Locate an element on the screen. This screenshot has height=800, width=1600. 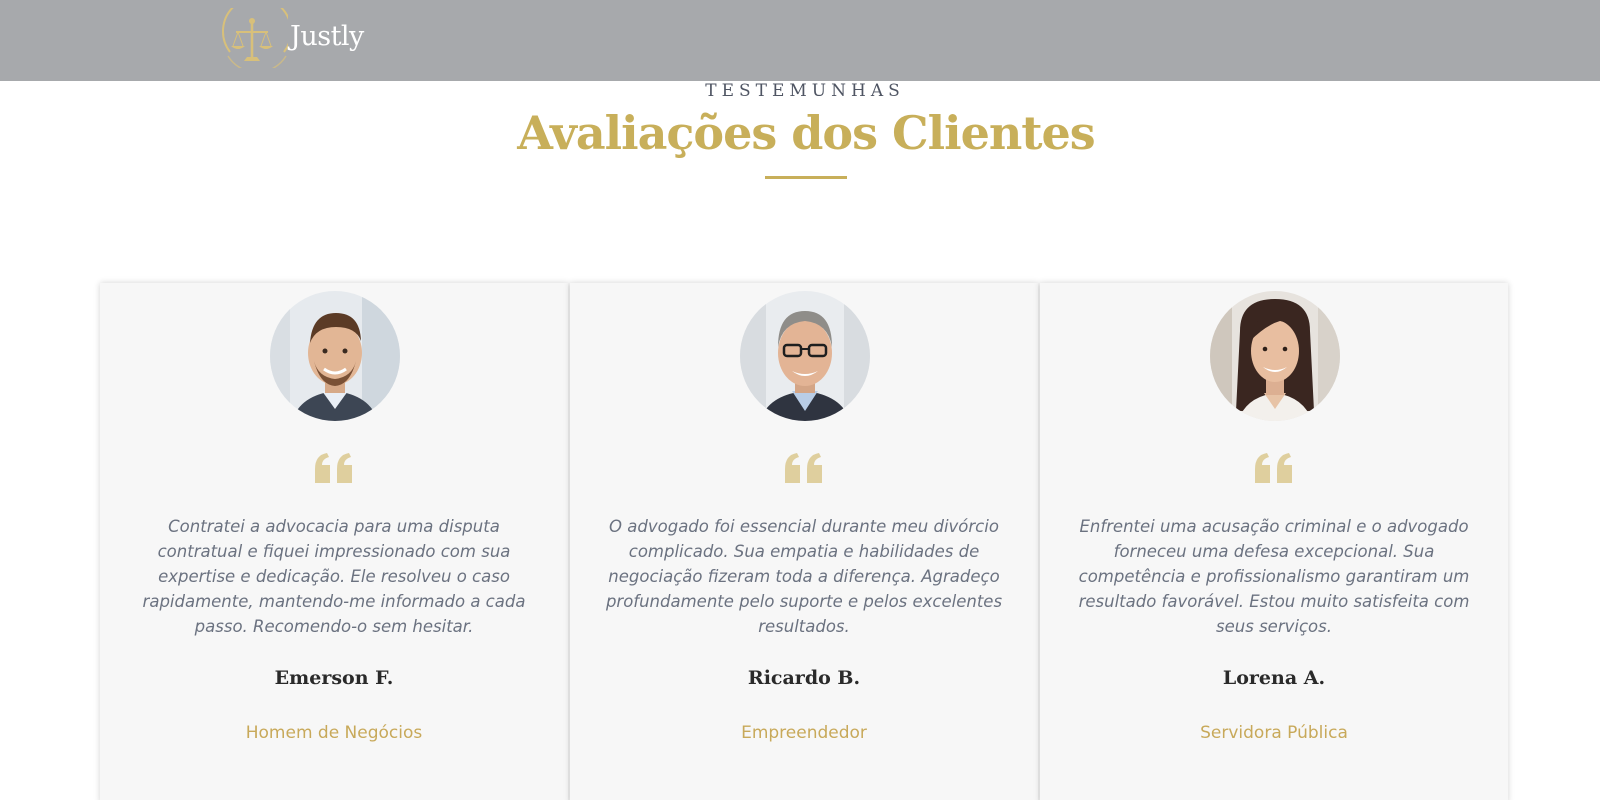
client-photo-man-glasses is located at coordinates (805, 356).